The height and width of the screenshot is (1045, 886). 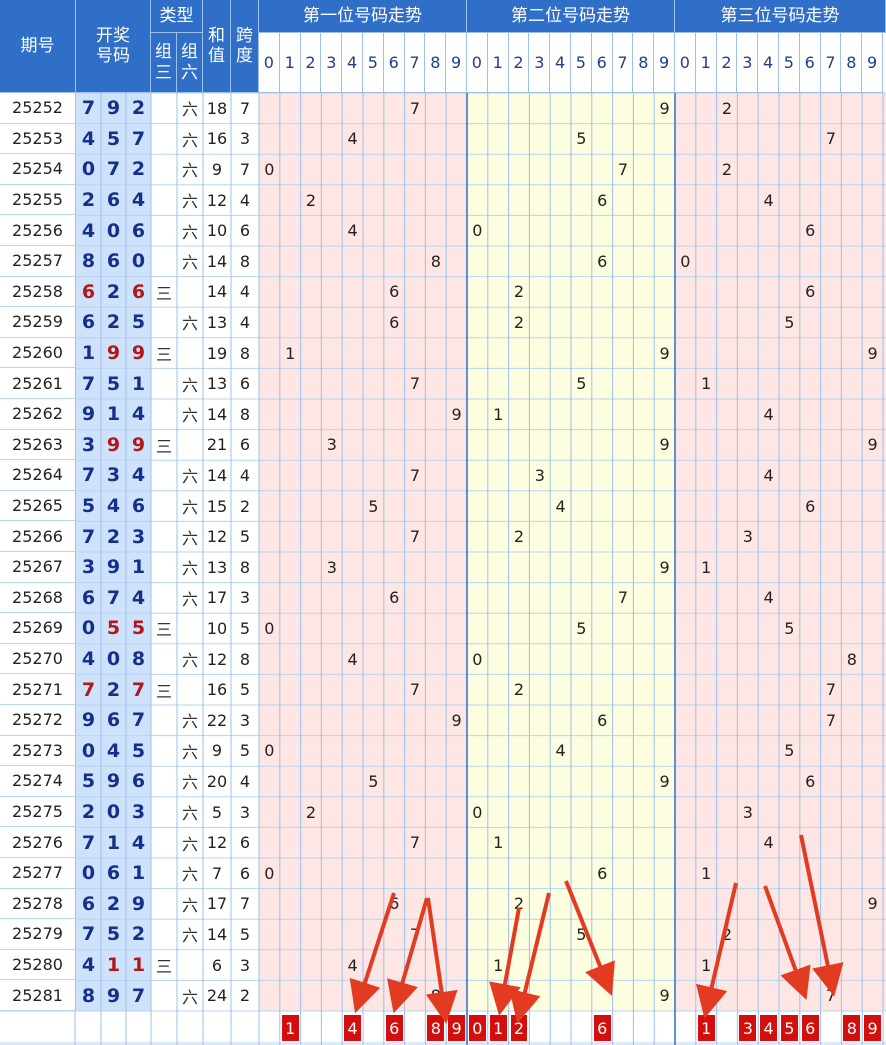 What do you see at coordinates (727, 63) in the screenshot?
I see `header-pos3-digit: 2` at bounding box center [727, 63].